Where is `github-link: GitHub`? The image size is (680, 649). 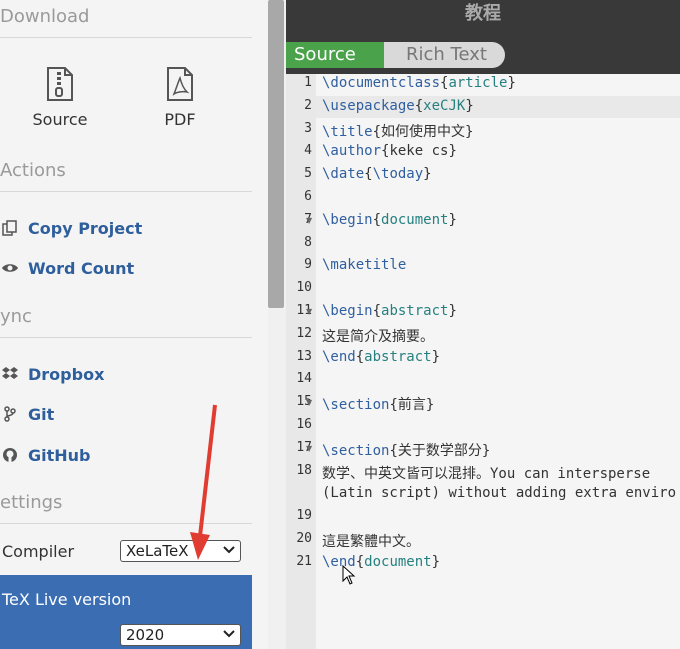
github-link: GitHub is located at coordinates (45, 455).